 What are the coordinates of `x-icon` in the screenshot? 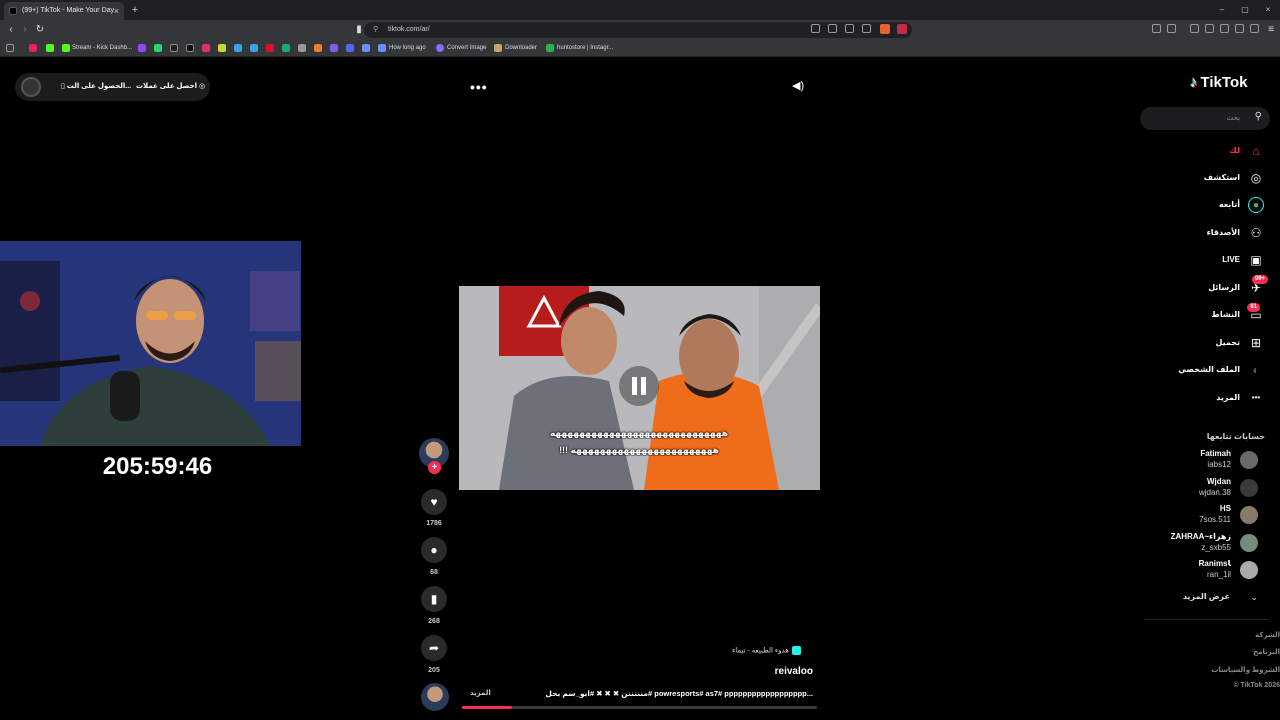 It's located at (174, 48).